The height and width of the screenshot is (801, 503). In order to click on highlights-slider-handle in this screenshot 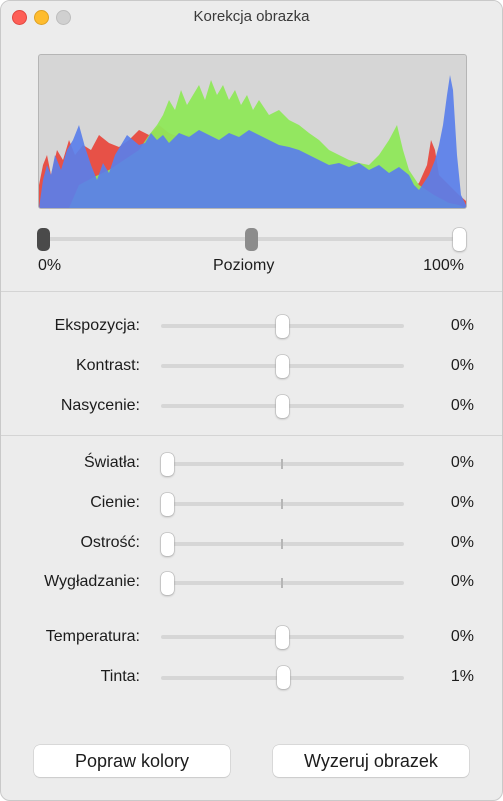, I will do `click(167, 464)`.